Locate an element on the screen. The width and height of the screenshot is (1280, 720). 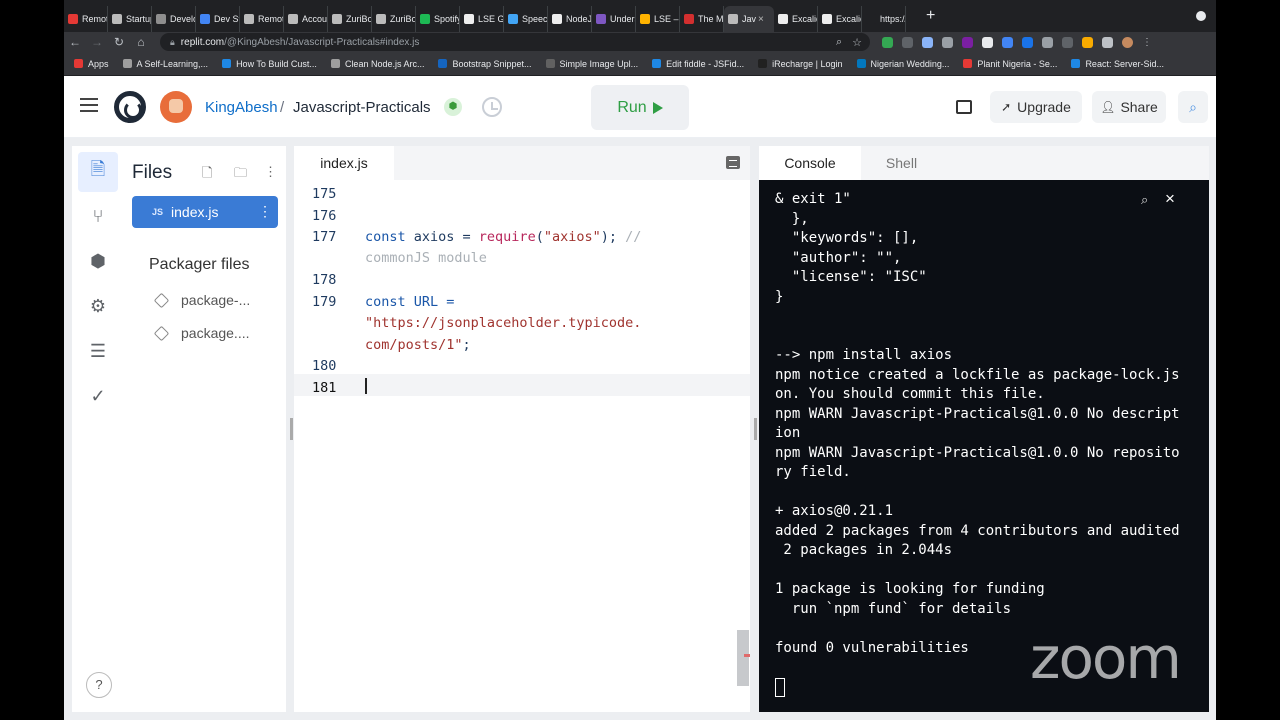
run-button: Run is located at coordinates (640, 107).